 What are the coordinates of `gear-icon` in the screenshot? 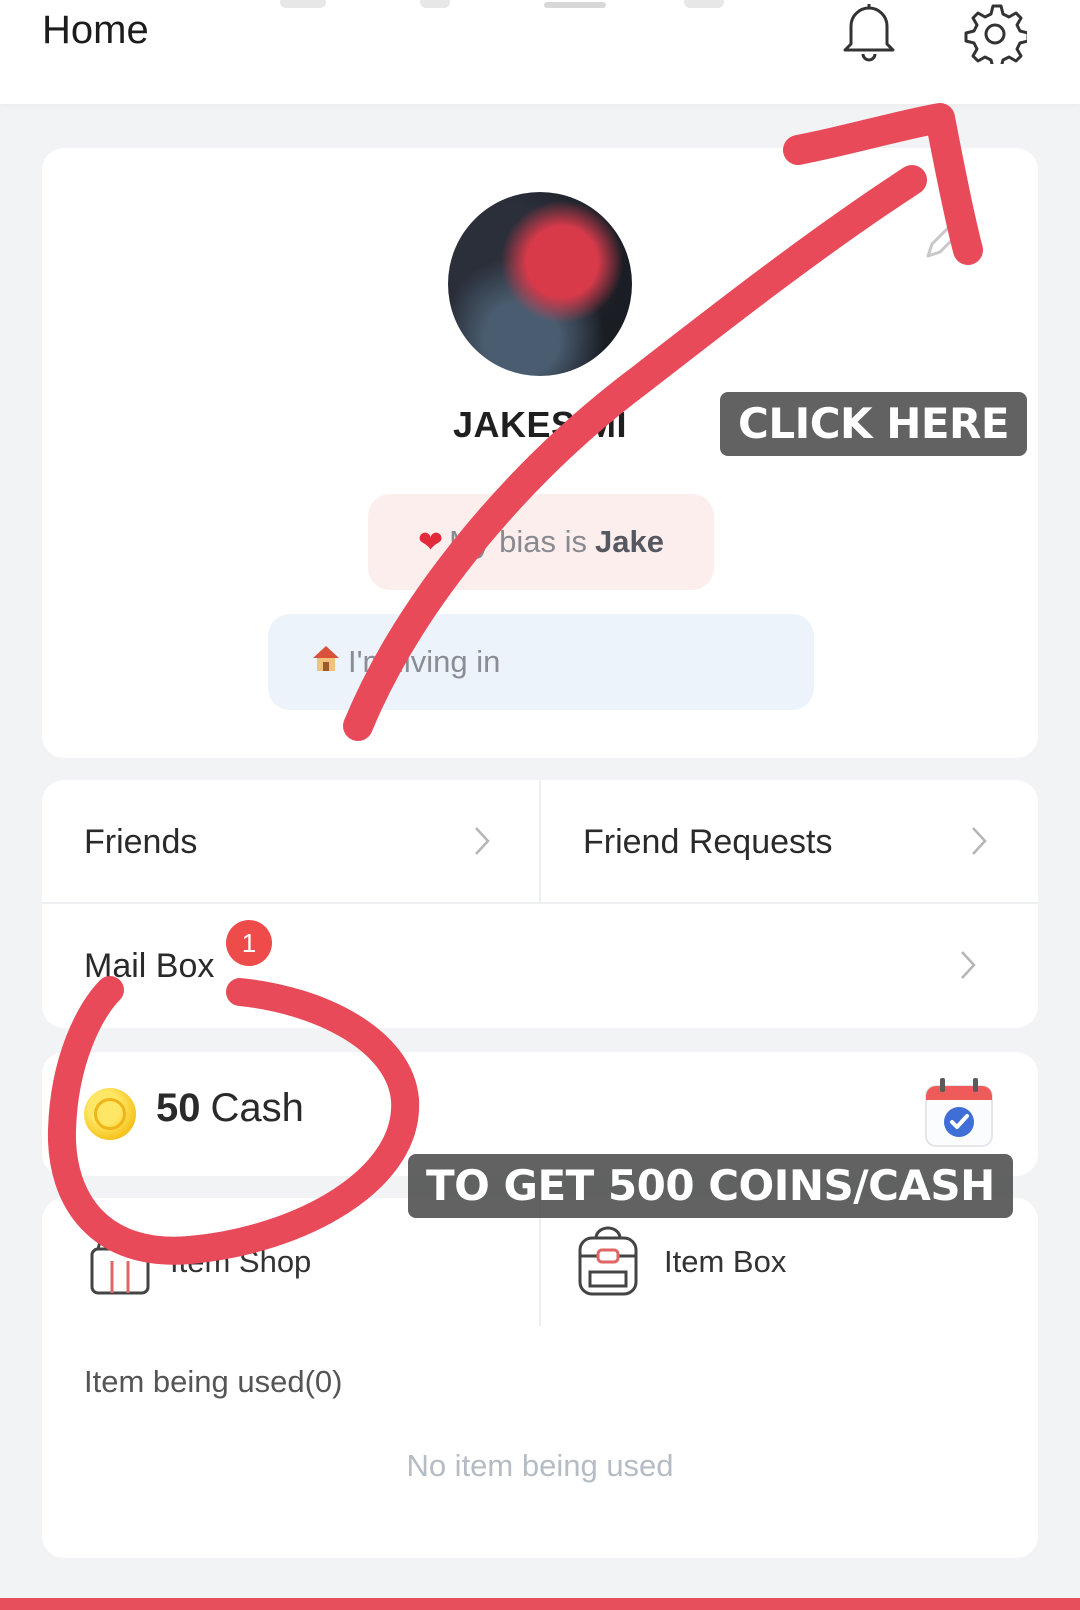 It's located at (995, 34).